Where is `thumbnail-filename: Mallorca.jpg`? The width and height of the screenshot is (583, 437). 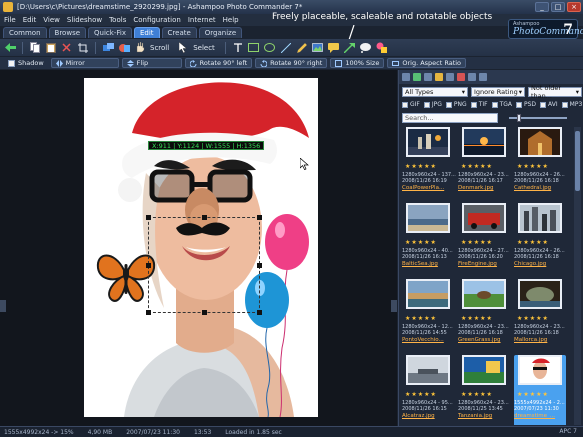
thumbnail-filename: Mallorca.jpg is located at coordinates (540, 340).